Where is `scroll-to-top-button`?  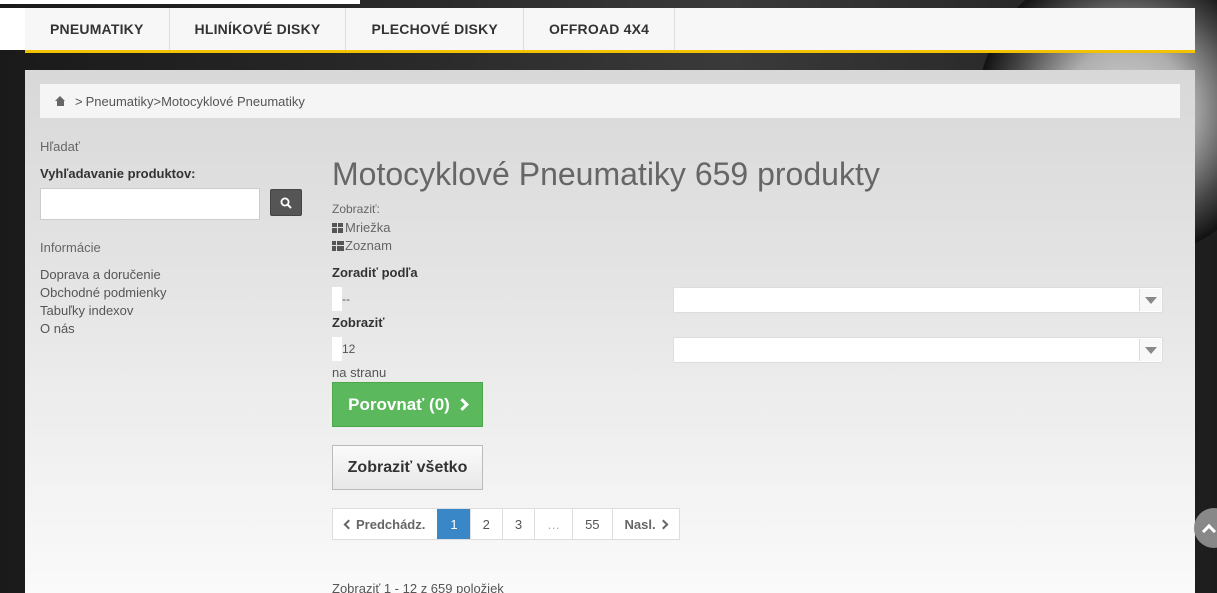 scroll-to-top-button is located at coordinates (1205, 528).